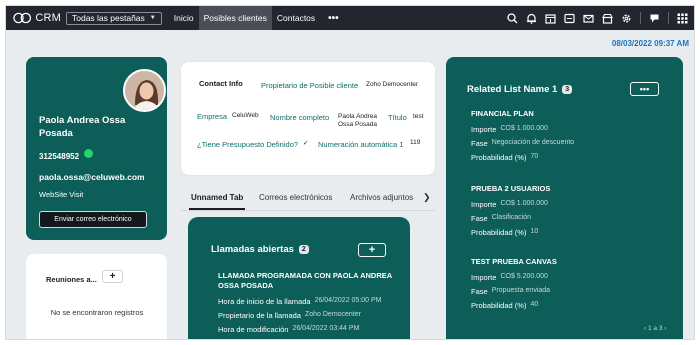  I want to click on related-field-row: Probabilidad (%) 70, so click(504, 157).